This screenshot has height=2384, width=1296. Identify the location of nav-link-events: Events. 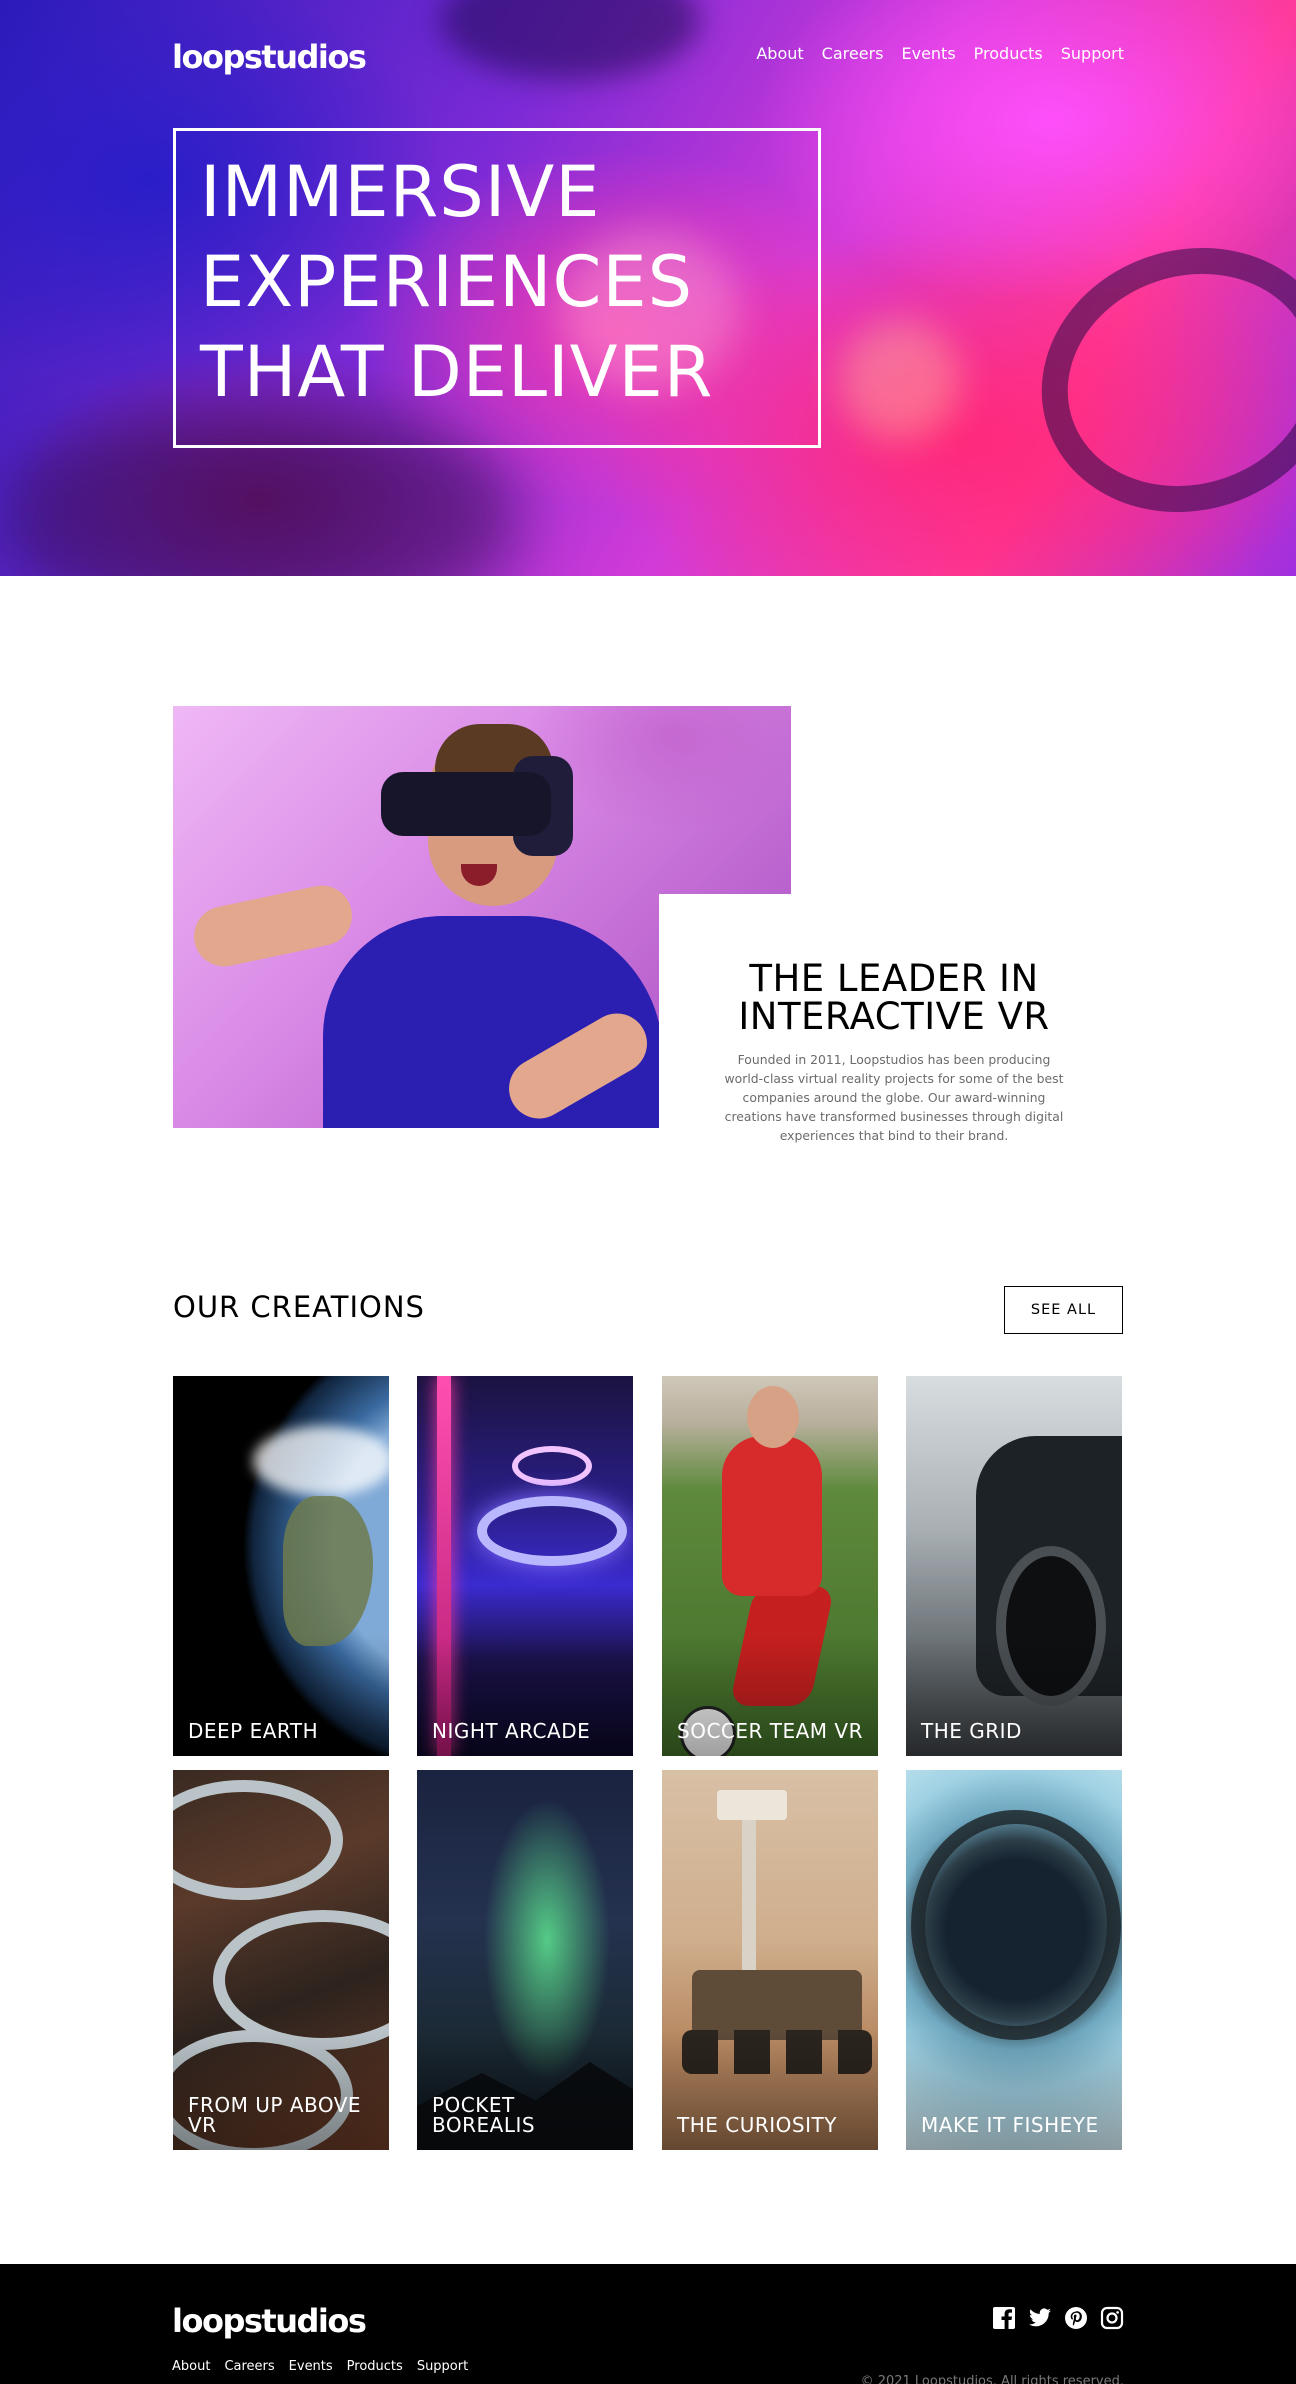
(928, 54).